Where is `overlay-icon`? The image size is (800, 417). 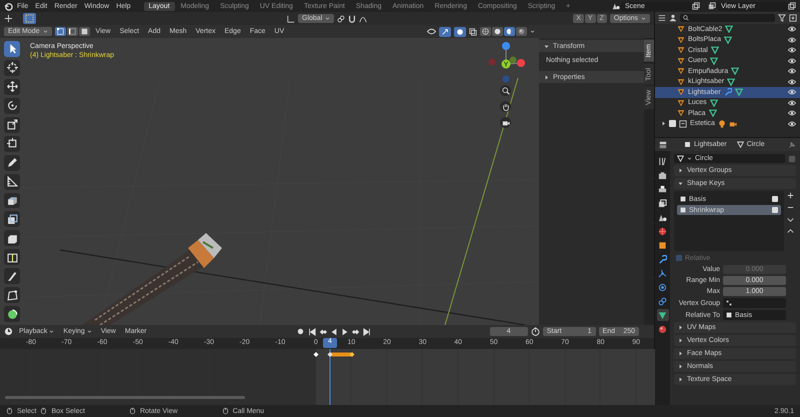
overlay-icon is located at coordinates (460, 32).